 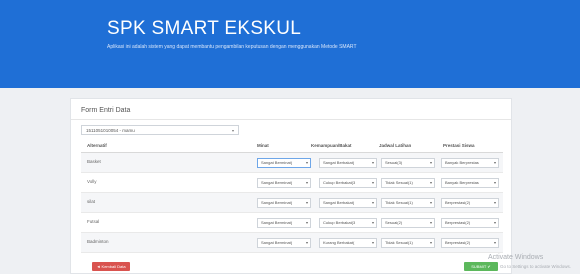 I want to click on back-button-label: Kembali Data, so click(x=113, y=266).